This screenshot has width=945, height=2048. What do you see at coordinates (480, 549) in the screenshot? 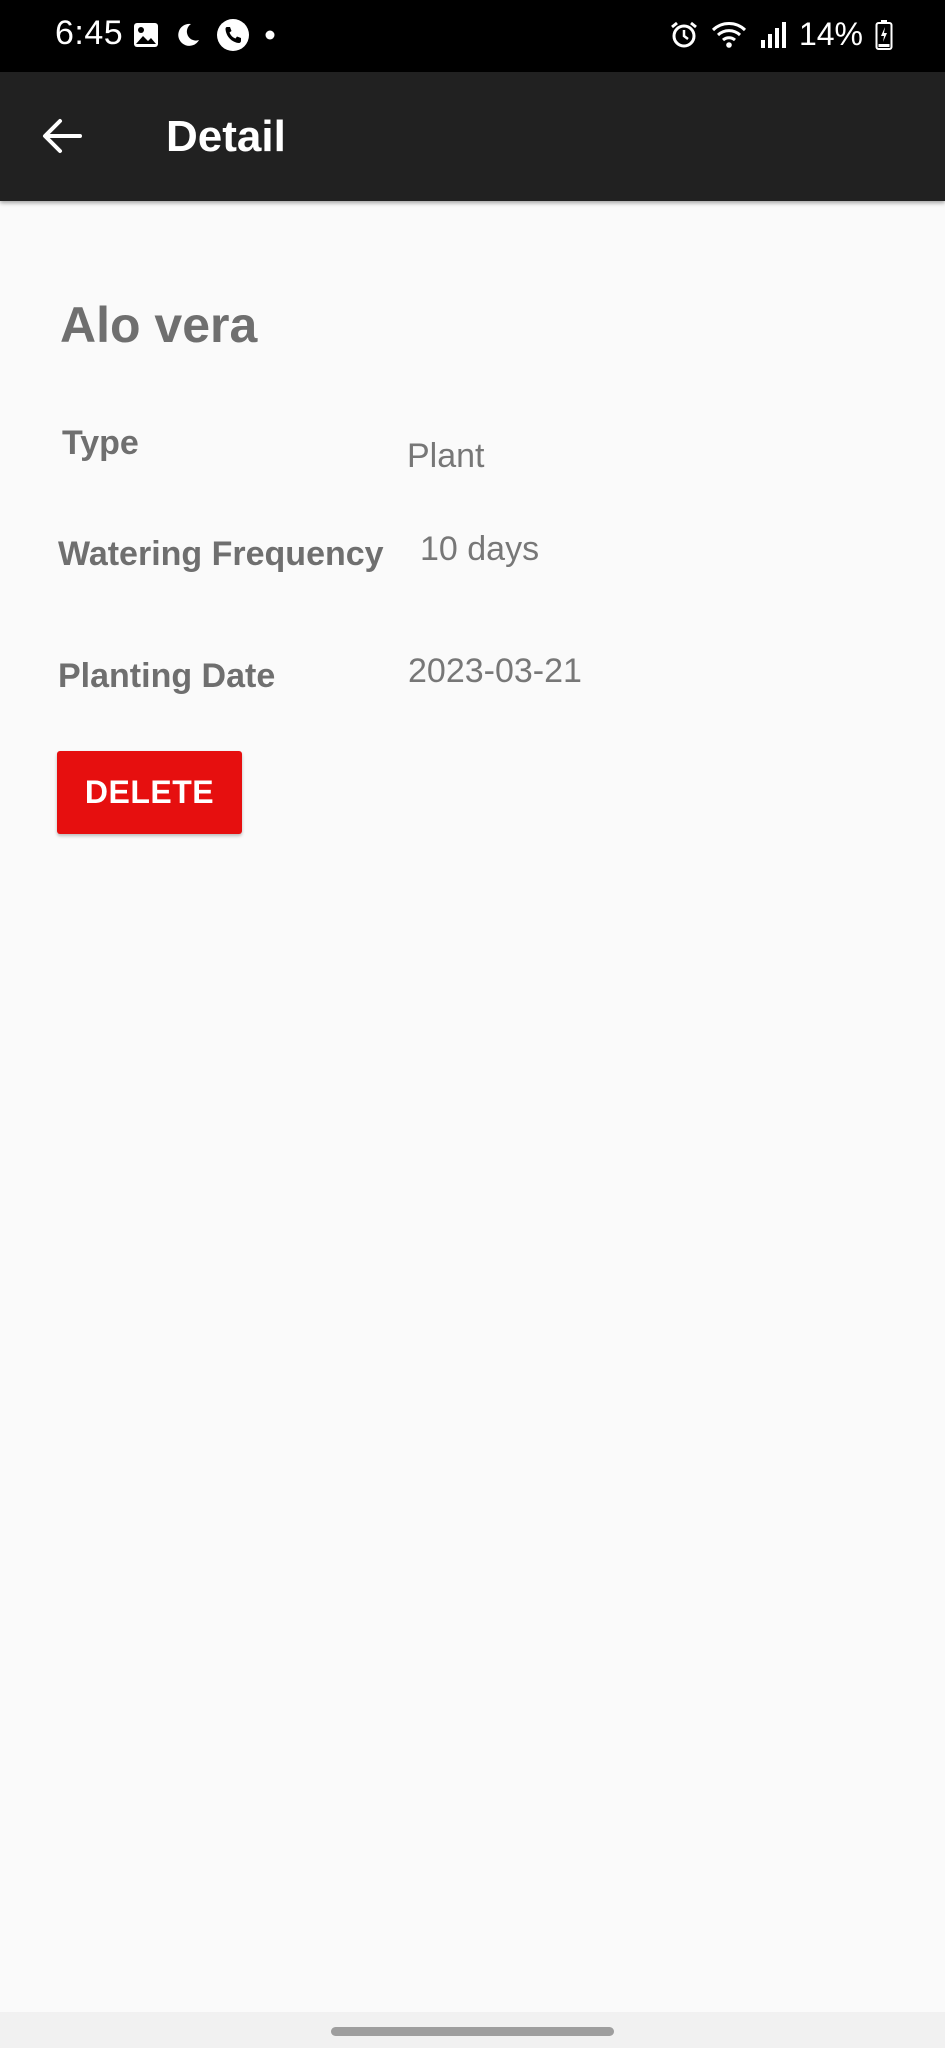
I see `watering-frequency-value: 10 days` at bounding box center [480, 549].